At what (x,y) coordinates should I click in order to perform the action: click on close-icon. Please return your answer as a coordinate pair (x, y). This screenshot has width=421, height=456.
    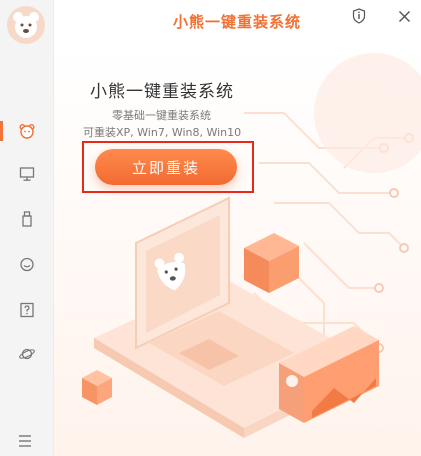
    Looking at the image, I should click on (404, 16).